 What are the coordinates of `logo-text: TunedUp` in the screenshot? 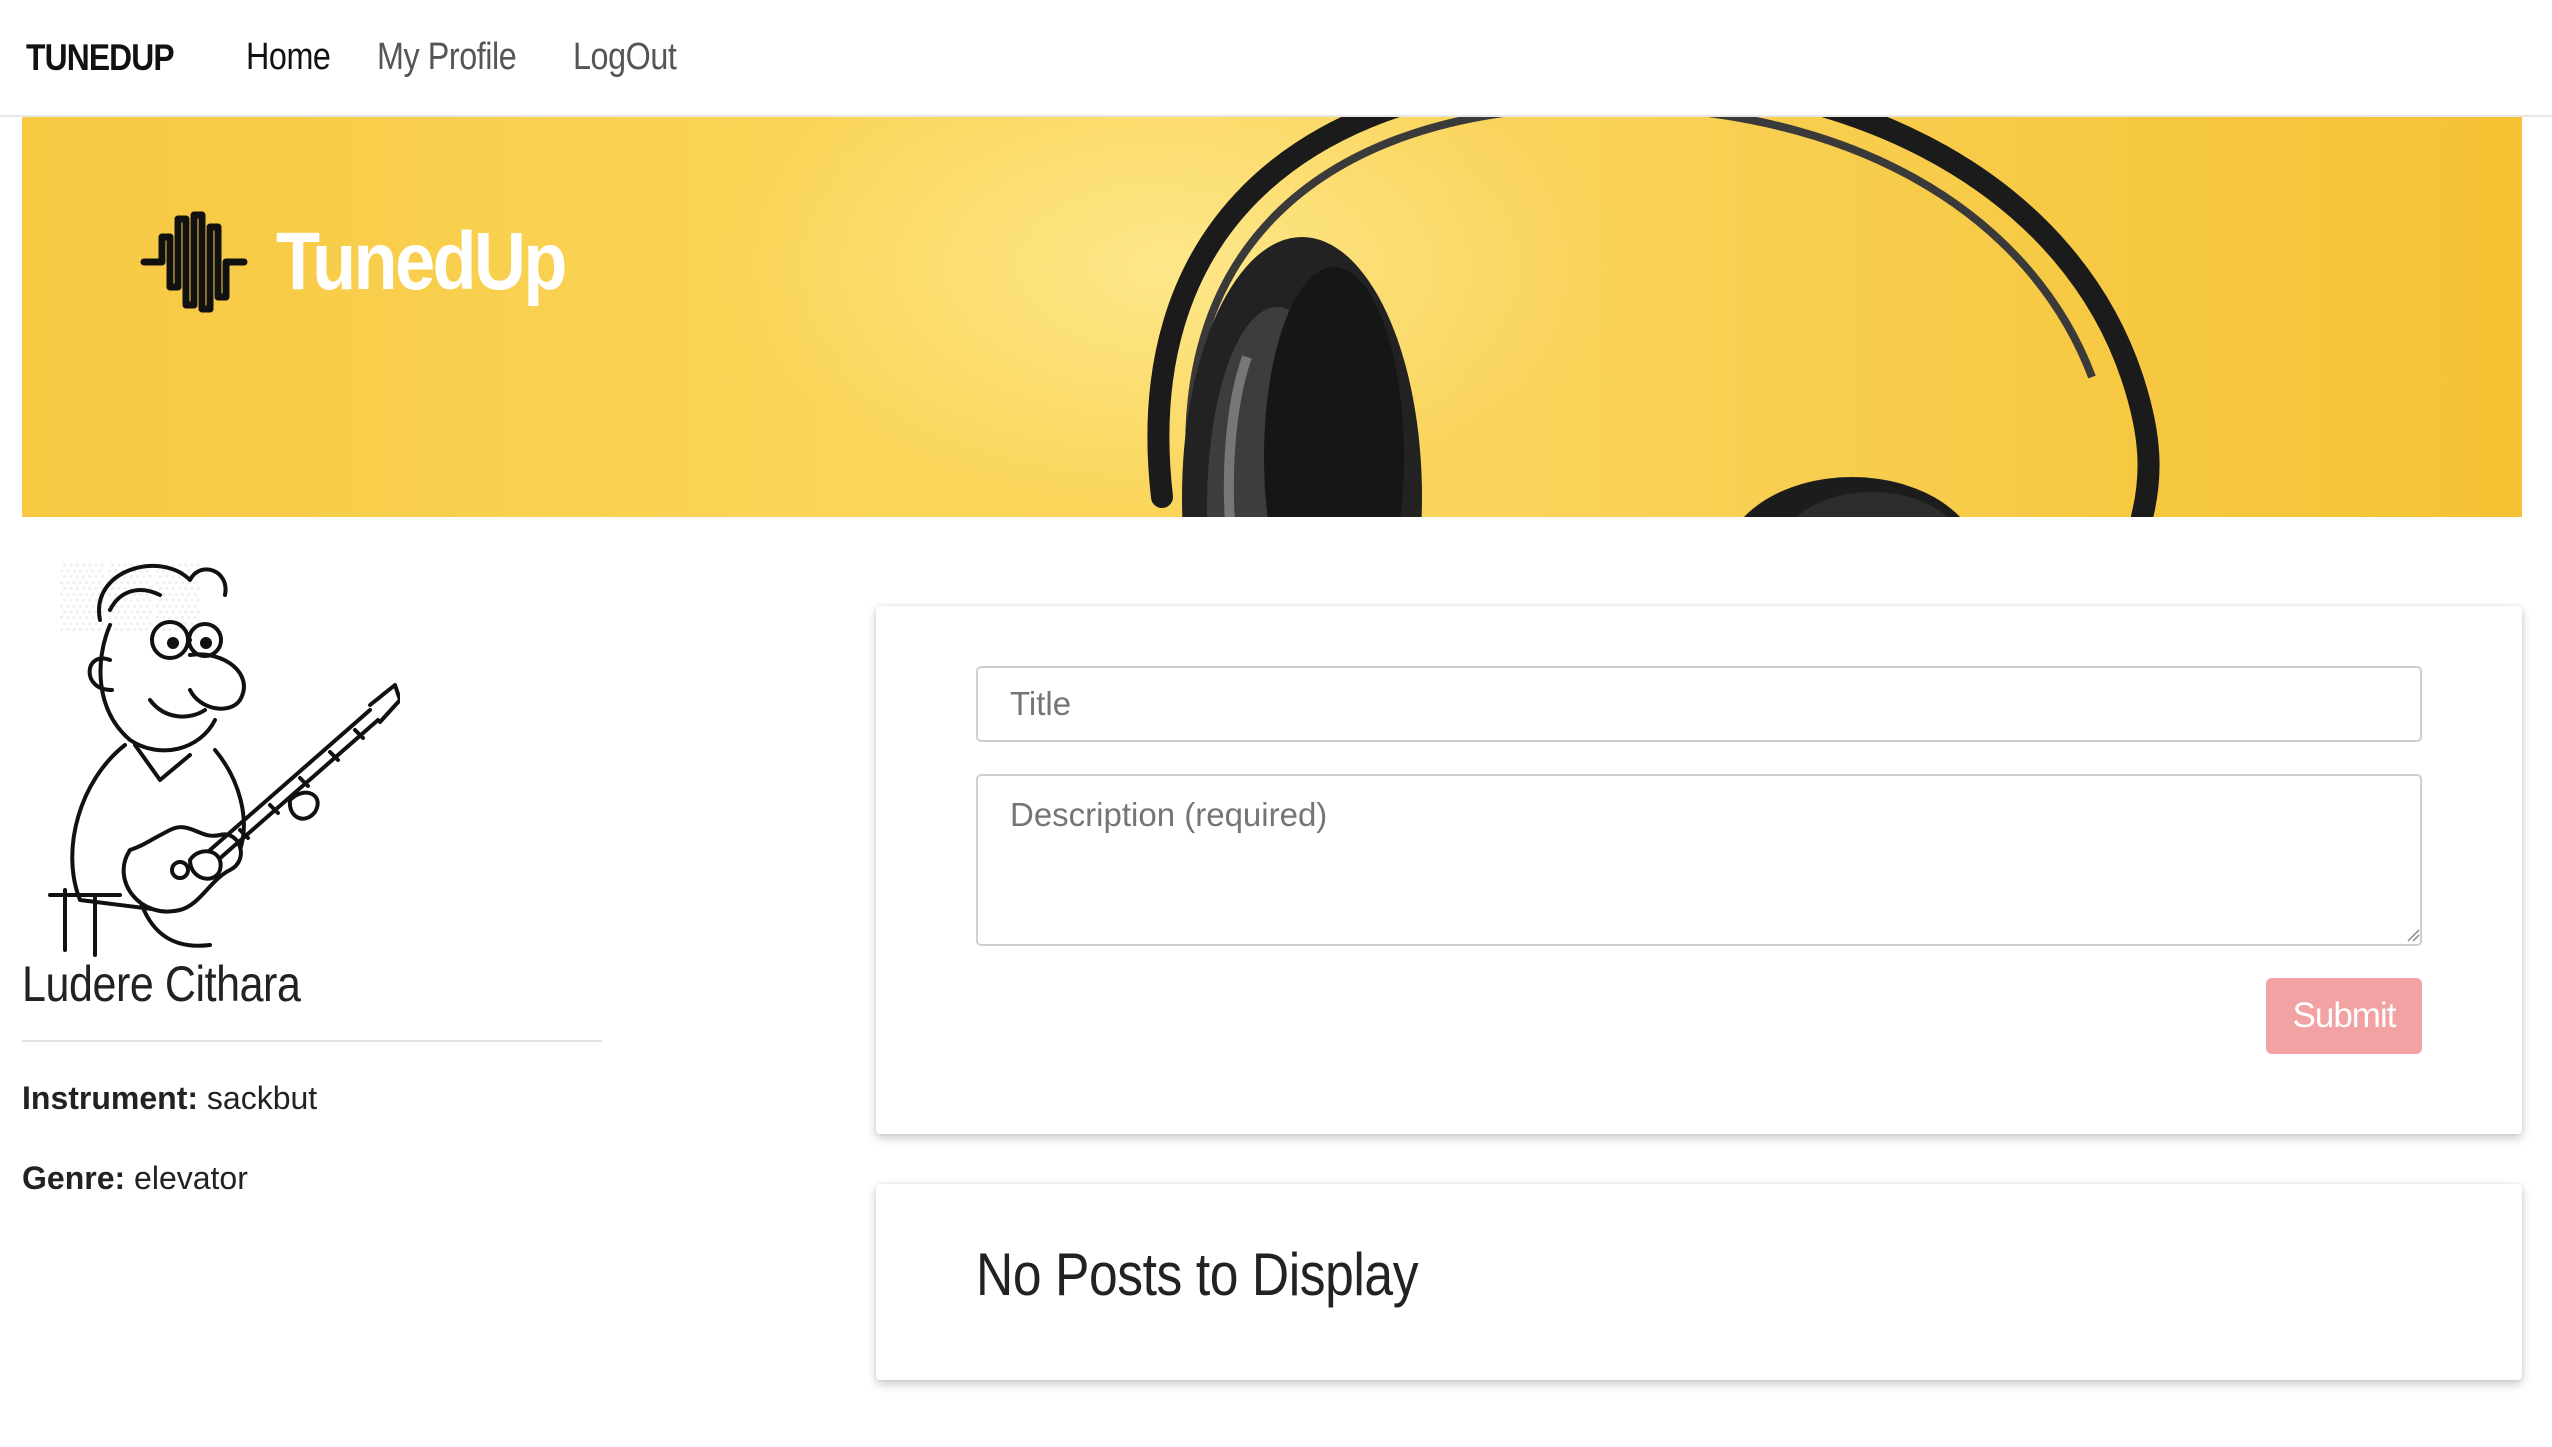 It's located at (421, 261).